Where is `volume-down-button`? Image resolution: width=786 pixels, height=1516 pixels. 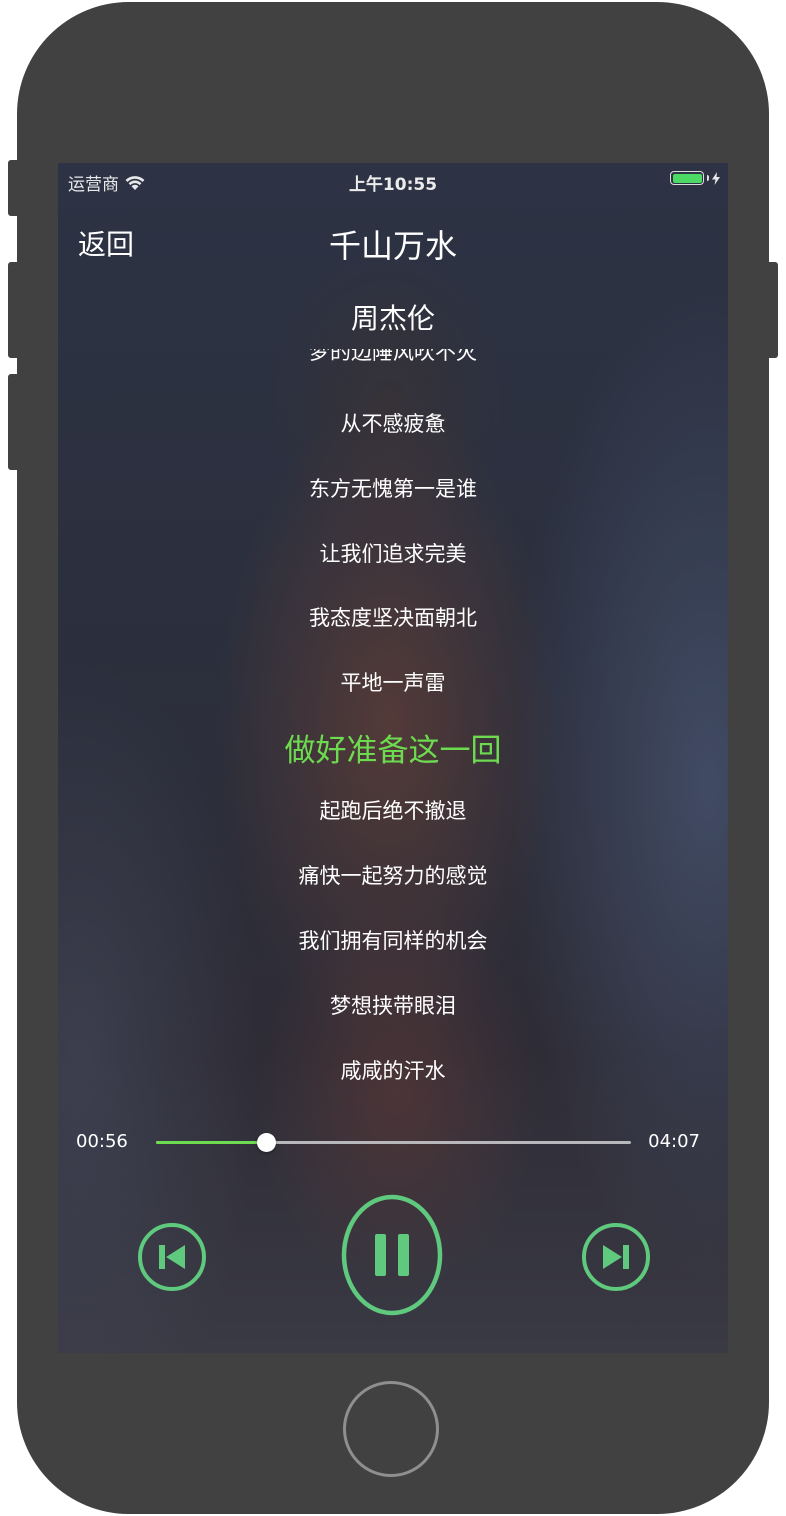 volume-down-button is located at coordinates (14, 422).